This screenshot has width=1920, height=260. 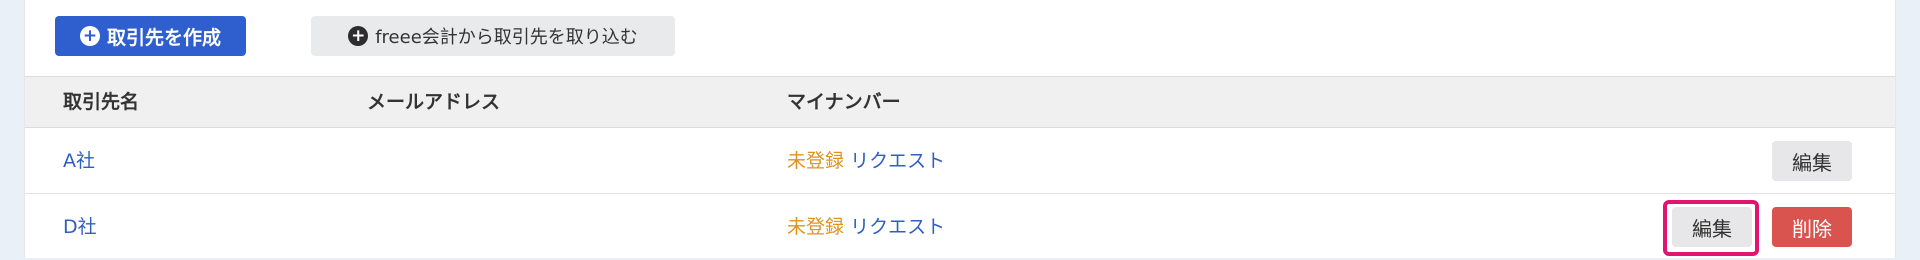 What do you see at coordinates (80, 227) in the screenshot?
I see `client-name-link: D社` at bounding box center [80, 227].